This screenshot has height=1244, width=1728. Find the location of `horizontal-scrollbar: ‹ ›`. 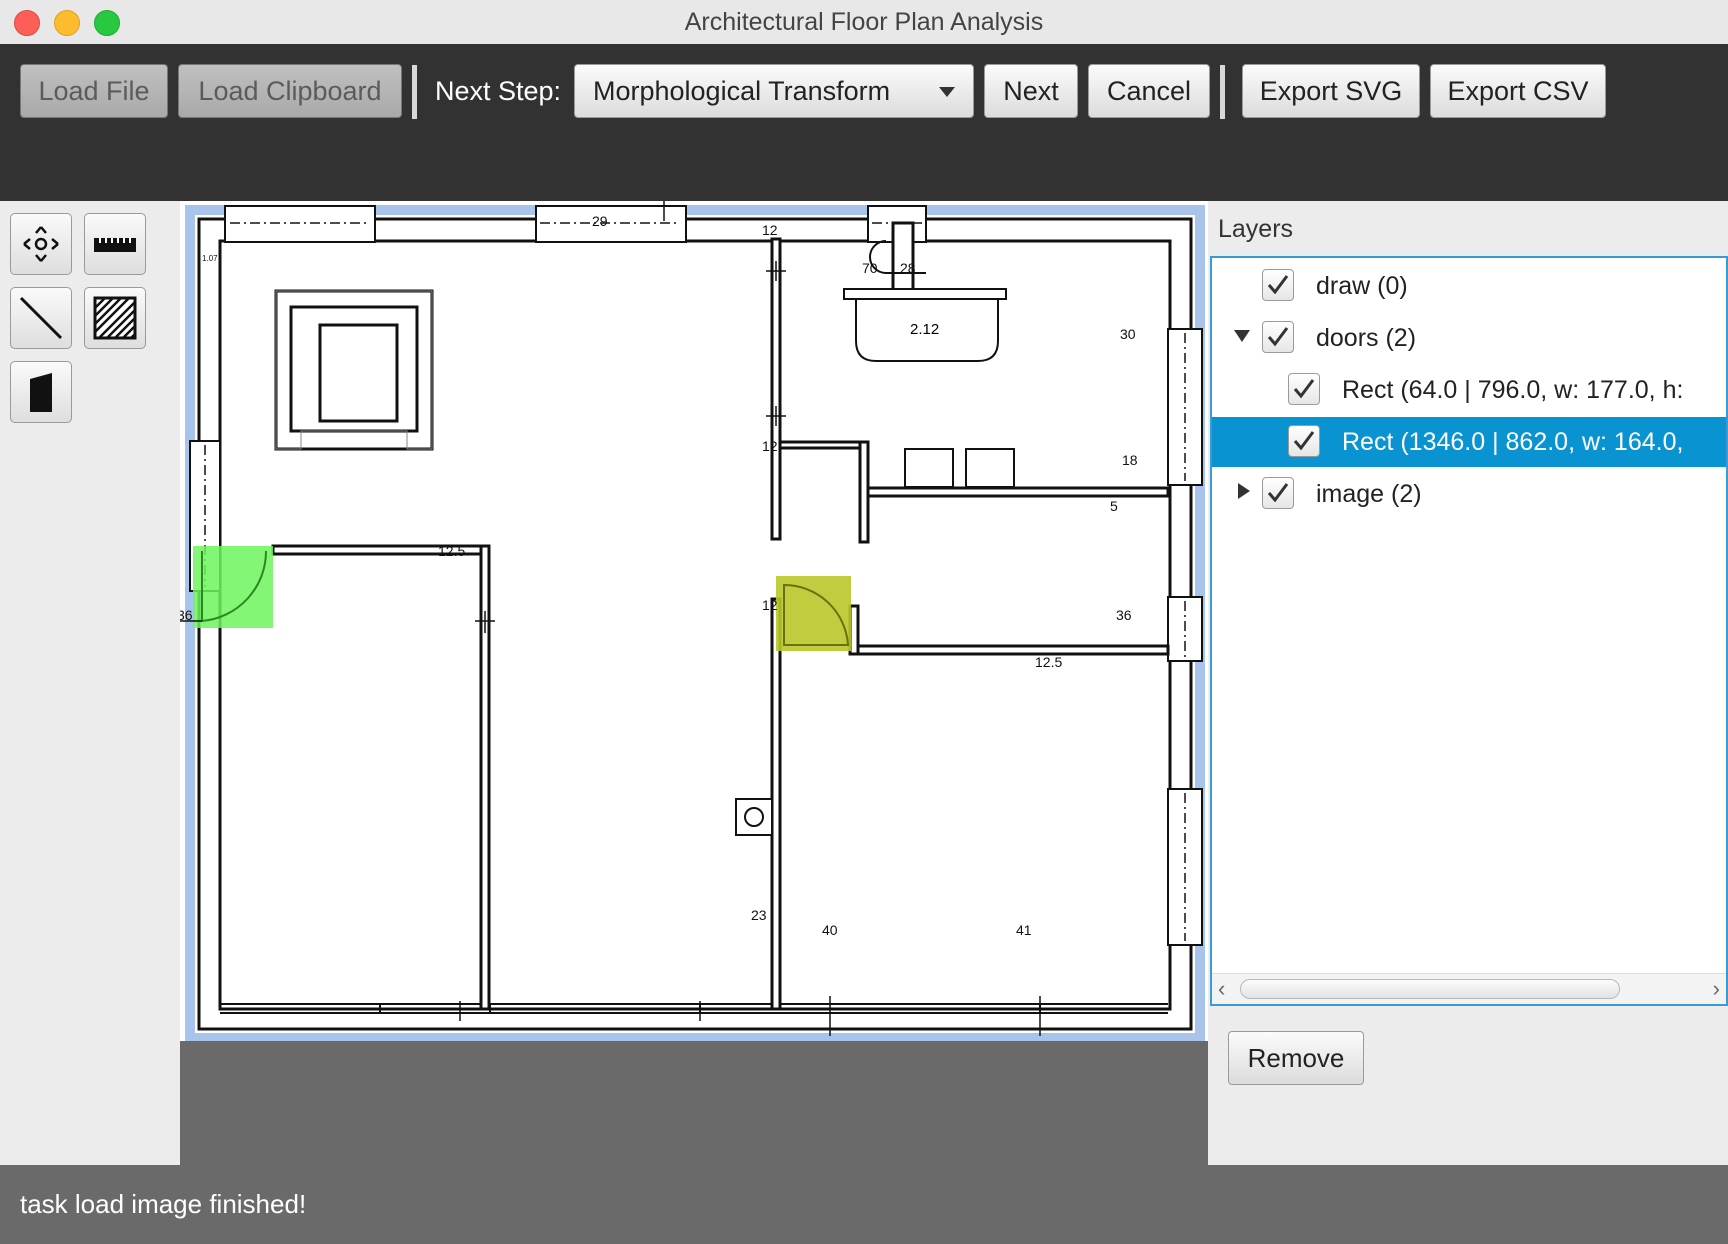

horizontal-scrollbar: ‹ › is located at coordinates (1469, 988).